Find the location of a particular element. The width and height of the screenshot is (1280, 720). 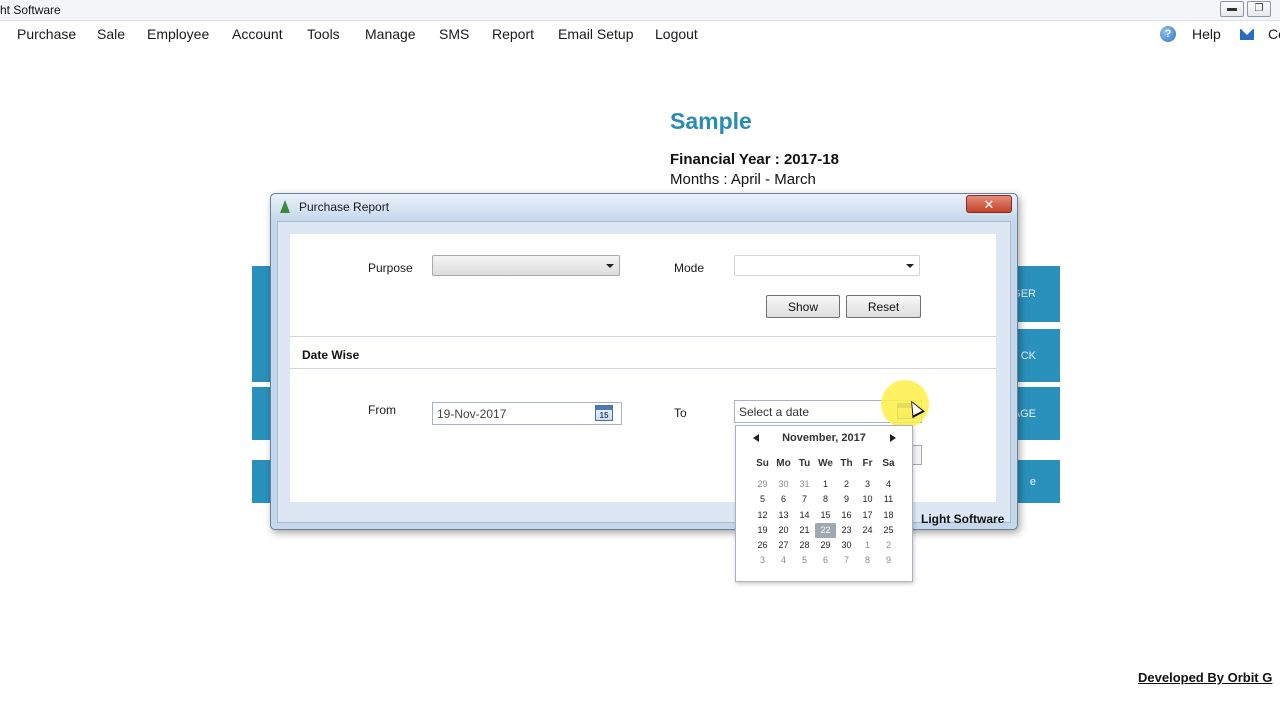

brand-label: Light Software is located at coordinates (963, 519).